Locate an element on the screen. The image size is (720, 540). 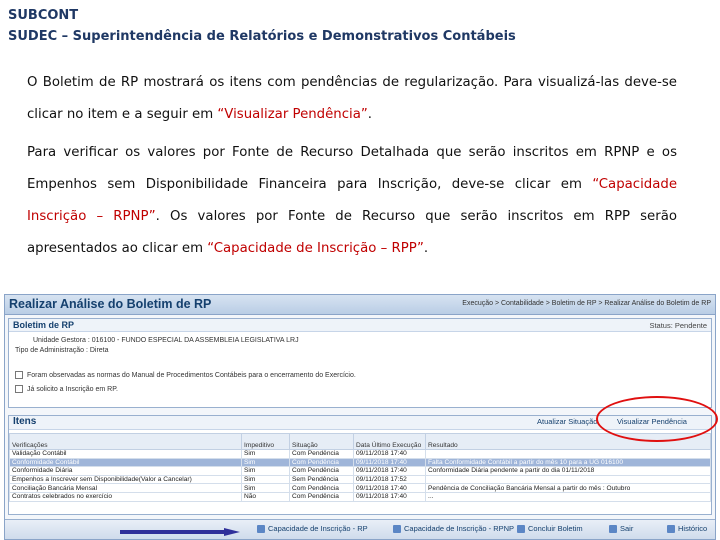
col-impeditivo: Impeditivo is located at coordinates (265, 441).